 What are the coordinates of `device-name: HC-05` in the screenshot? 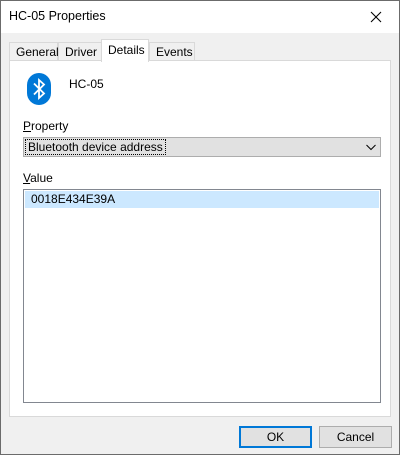 It's located at (86, 84).